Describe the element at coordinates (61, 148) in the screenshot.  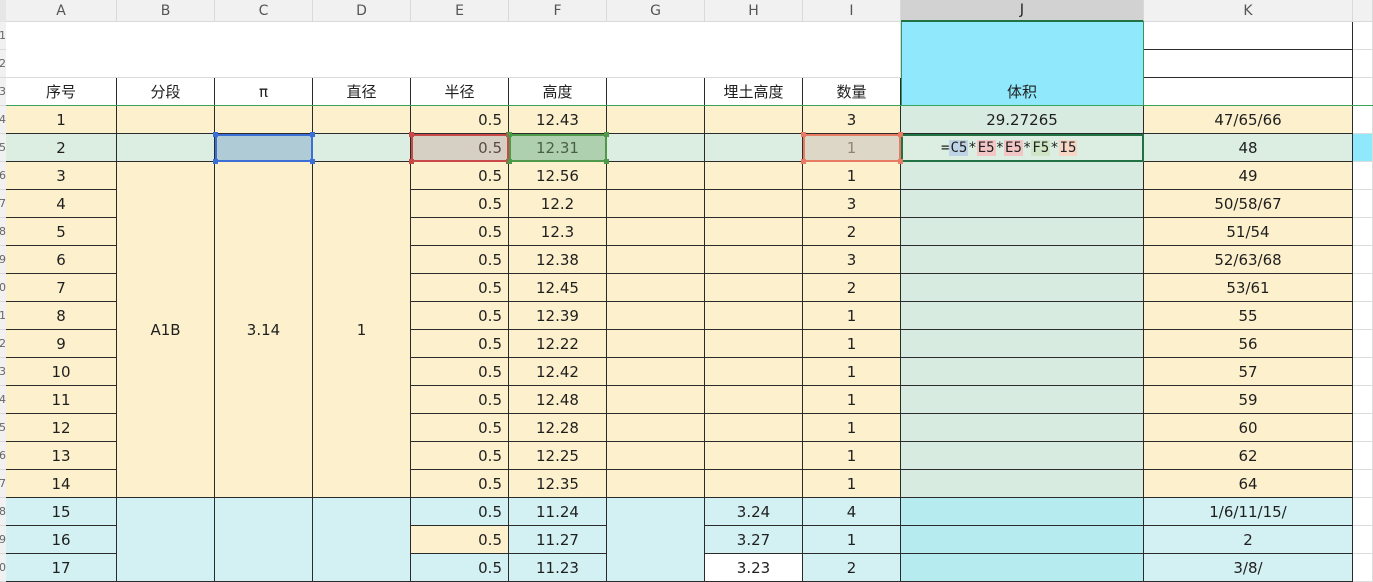
I see `cell-seq: 2` at that location.